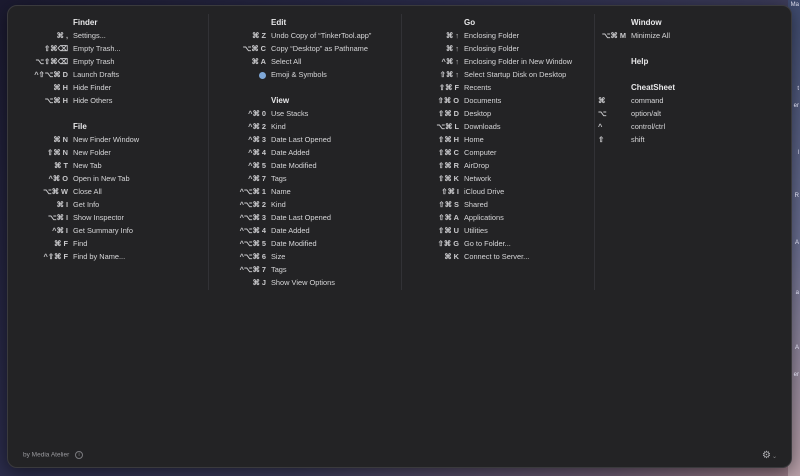 The height and width of the screenshot is (476, 800). What do you see at coordinates (498, 113) in the screenshot?
I see `shortcut-item: ⇧⌘ D Desktop` at bounding box center [498, 113].